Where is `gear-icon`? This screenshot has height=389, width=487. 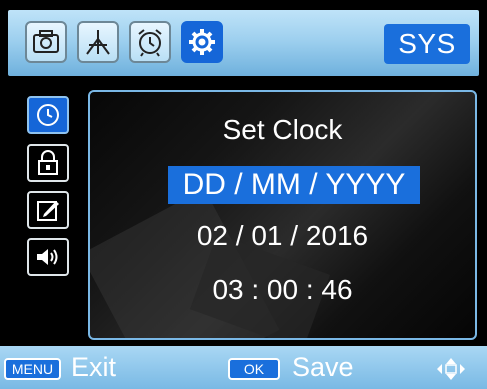 gear-icon is located at coordinates (202, 42).